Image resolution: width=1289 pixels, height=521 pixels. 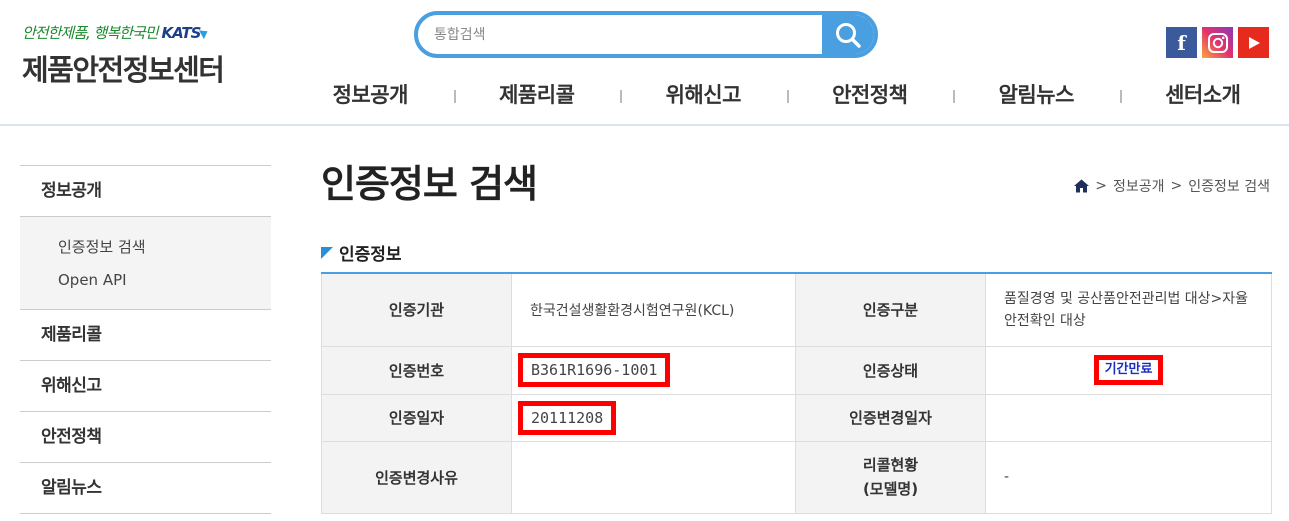 What do you see at coordinates (567, 417) in the screenshot?
I see `cert-date-highlight: 20111208` at bounding box center [567, 417].